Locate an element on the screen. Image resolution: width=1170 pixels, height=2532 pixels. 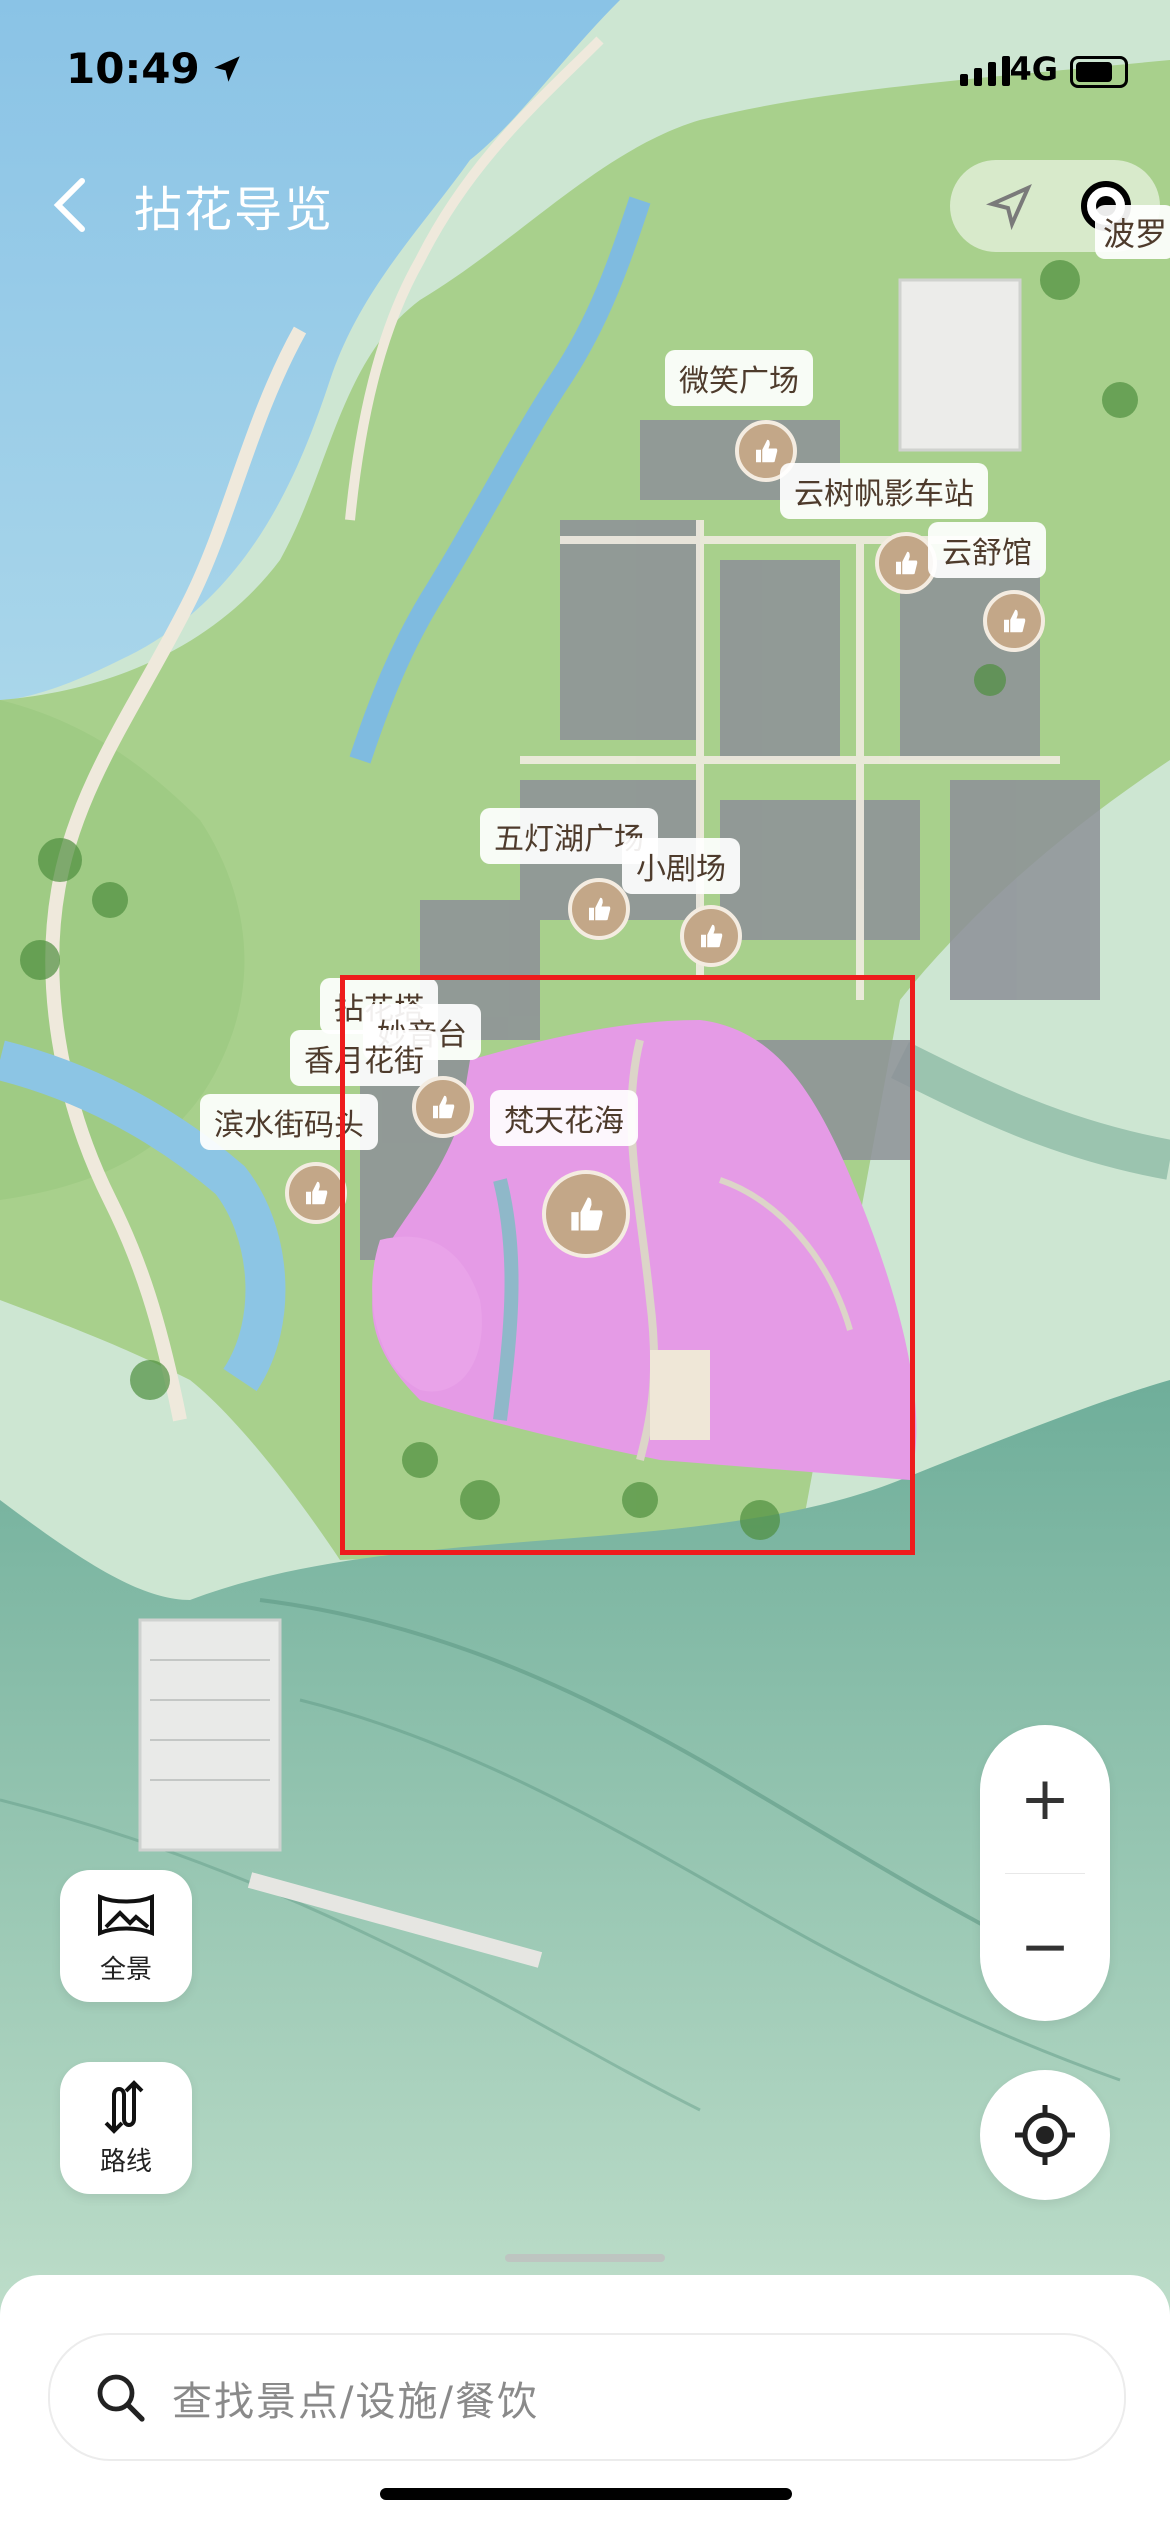
search-input: 查找景点/设施/餐饮 is located at coordinates (587, 2397).